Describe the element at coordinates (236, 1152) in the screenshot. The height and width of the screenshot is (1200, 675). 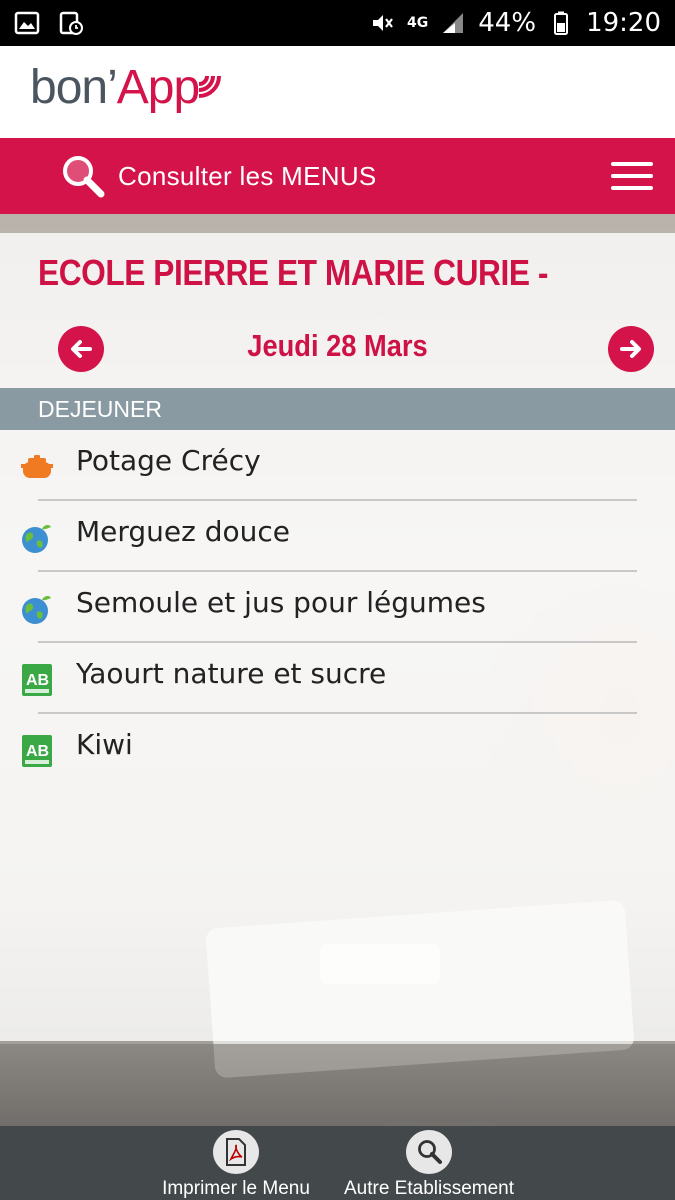
I see `pdf-icon` at that location.